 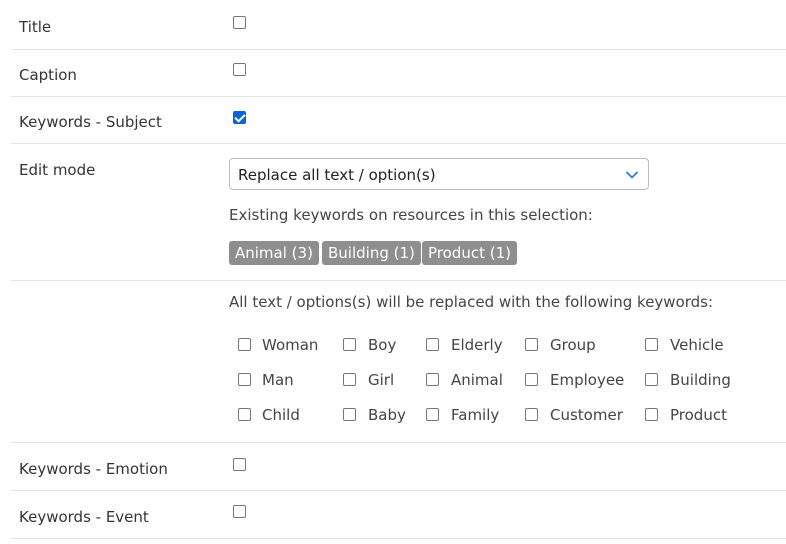 I want to click on field-label-caption: Caption, so click(x=48, y=75).